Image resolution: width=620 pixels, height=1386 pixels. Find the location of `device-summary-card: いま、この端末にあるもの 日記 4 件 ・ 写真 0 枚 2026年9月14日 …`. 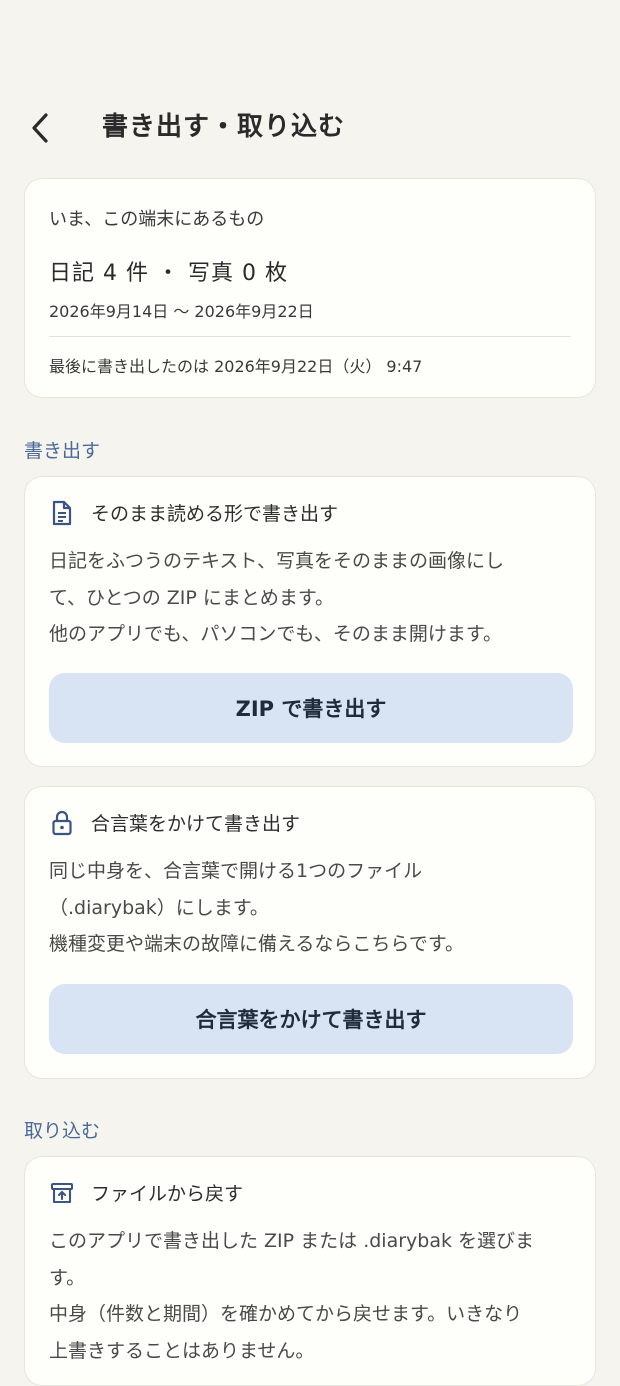

device-summary-card: いま、この端末にあるもの 日記 4 件 ・ 写真 0 枚 2026年9月14日 … is located at coordinates (310, 288).